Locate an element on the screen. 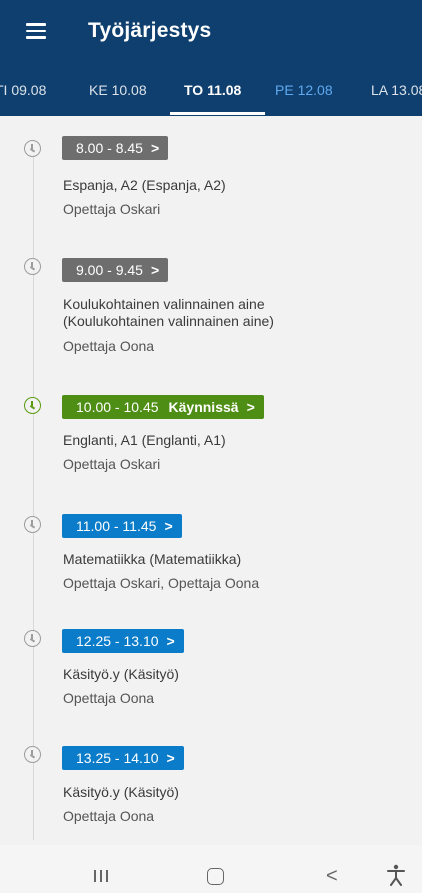  lesson-subject: Englanti, A1 (Englanti, A1) is located at coordinates (144, 440).